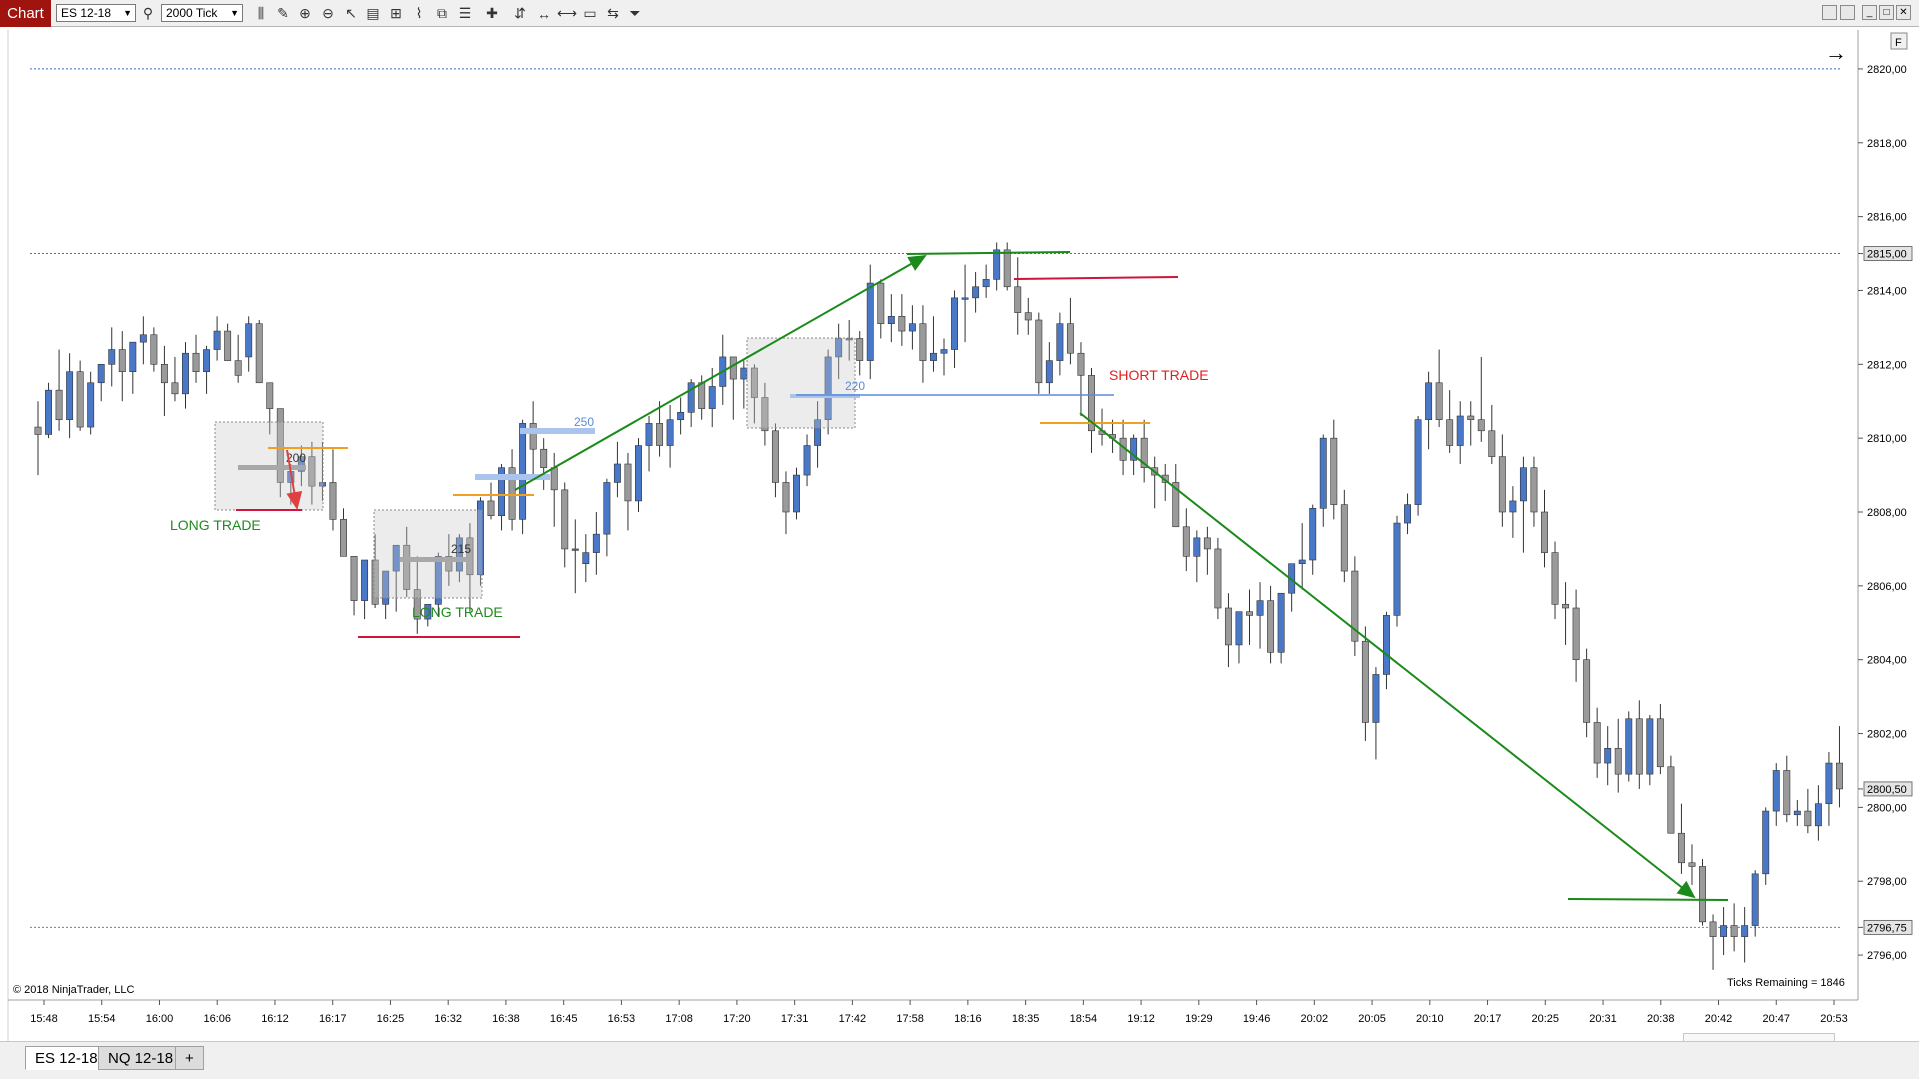 The height and width of the screenshot is (1079, 1919). What do you see at coordinates (679, 1019) in the screenshot?
I see `time-label: 17:08` at bounding box center [679, 1019].